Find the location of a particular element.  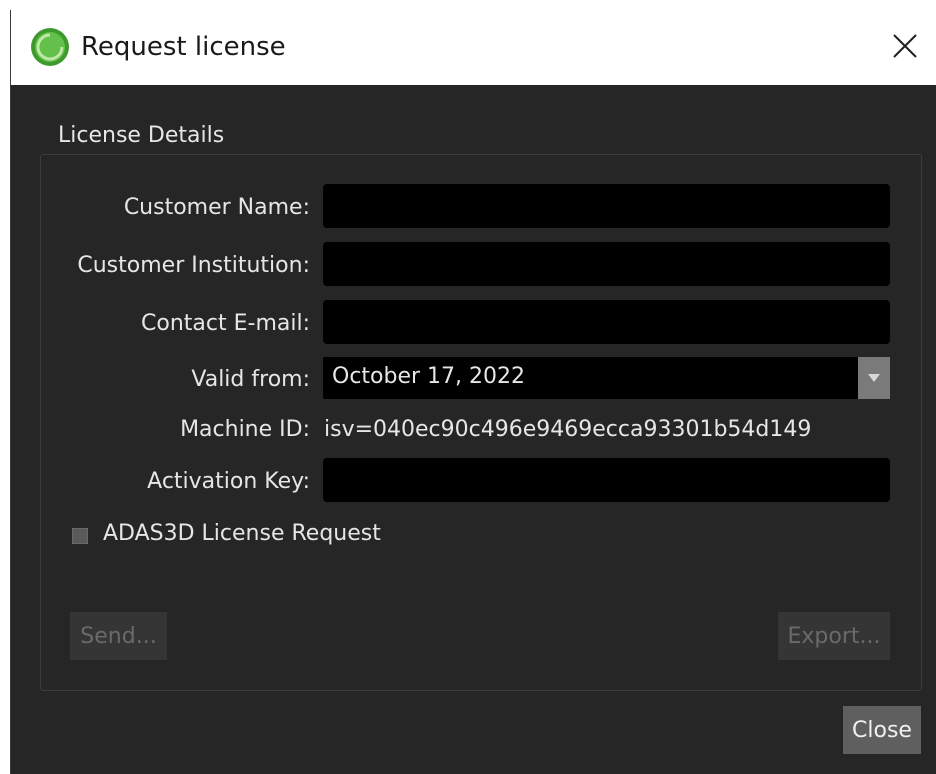

adas3d-license-checkbox-label: ADAS3D License Request is located at coordinates (242, 533).